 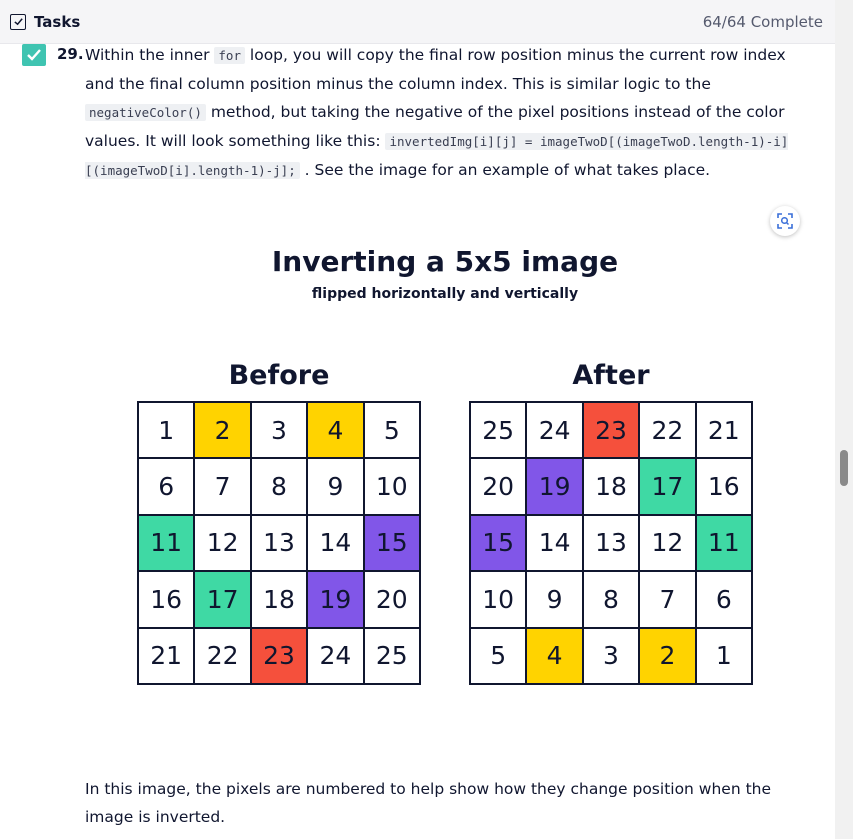 What do you see at coordinates (391, 430) in the screenshot?
I see `before-pixel-cell: 5` at bounding box center [391, 430].